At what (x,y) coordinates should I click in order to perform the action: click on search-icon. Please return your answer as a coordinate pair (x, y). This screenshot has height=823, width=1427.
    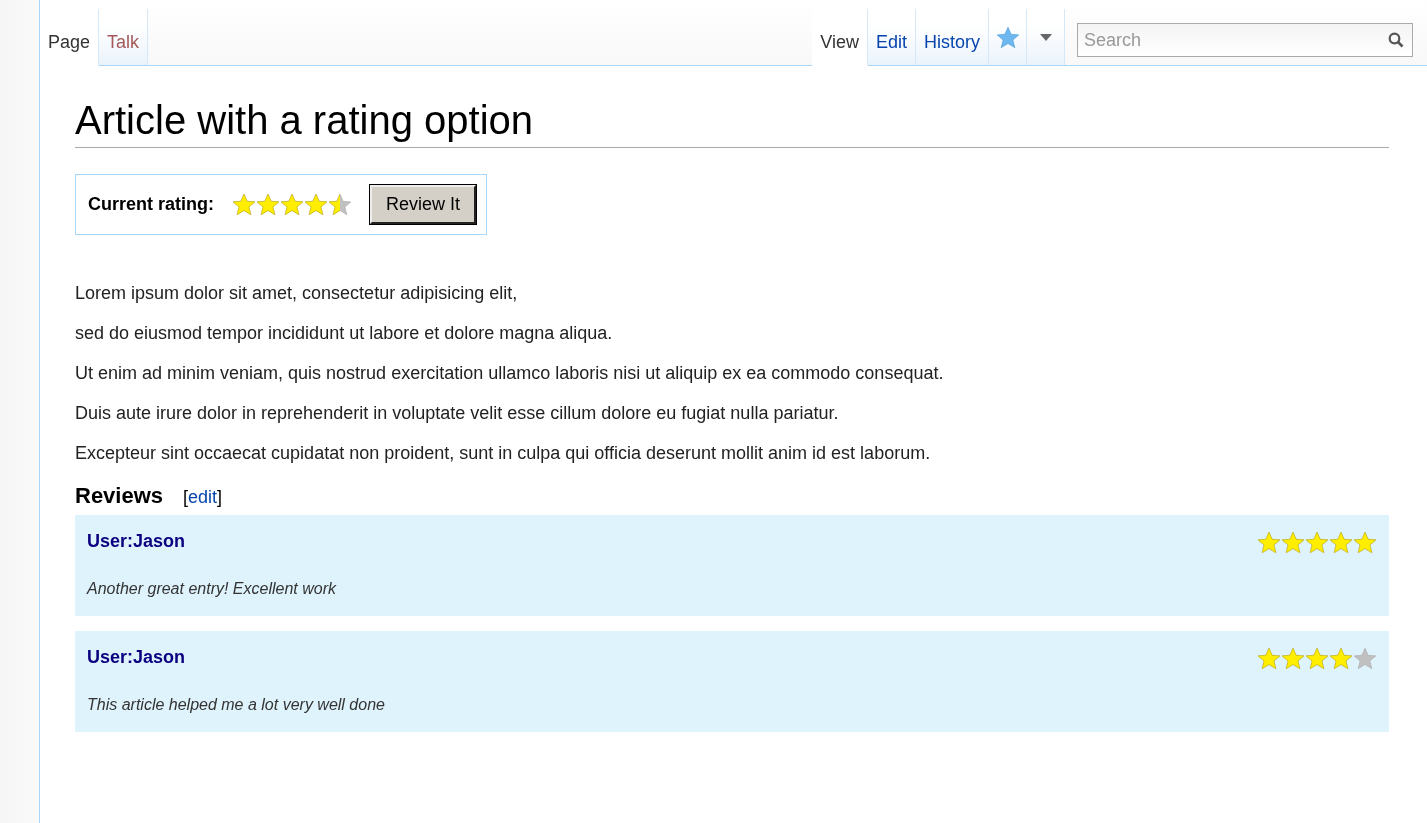
    Looking at the image, I should click on (1396, 40).